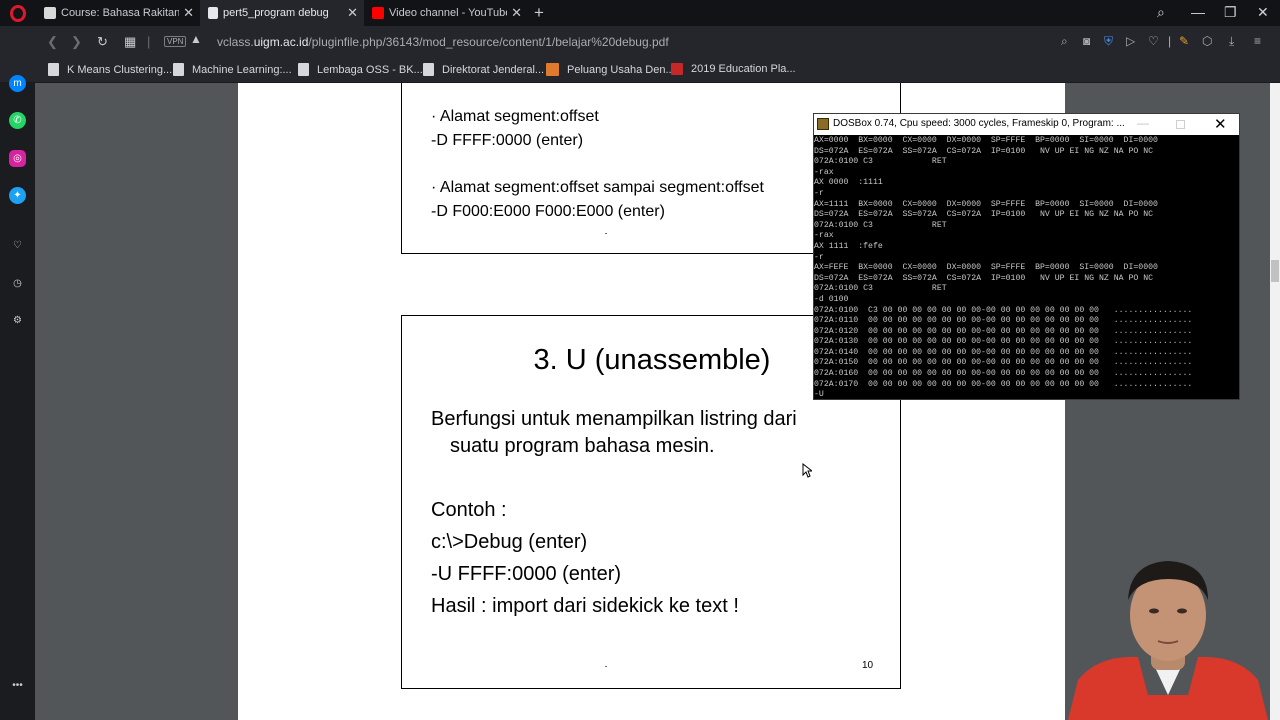 The height and width of the screenshot is (720, 1280). Describe the element at coordinates (50, 13) in the screenshot. I see `moodle-icon` at that location.